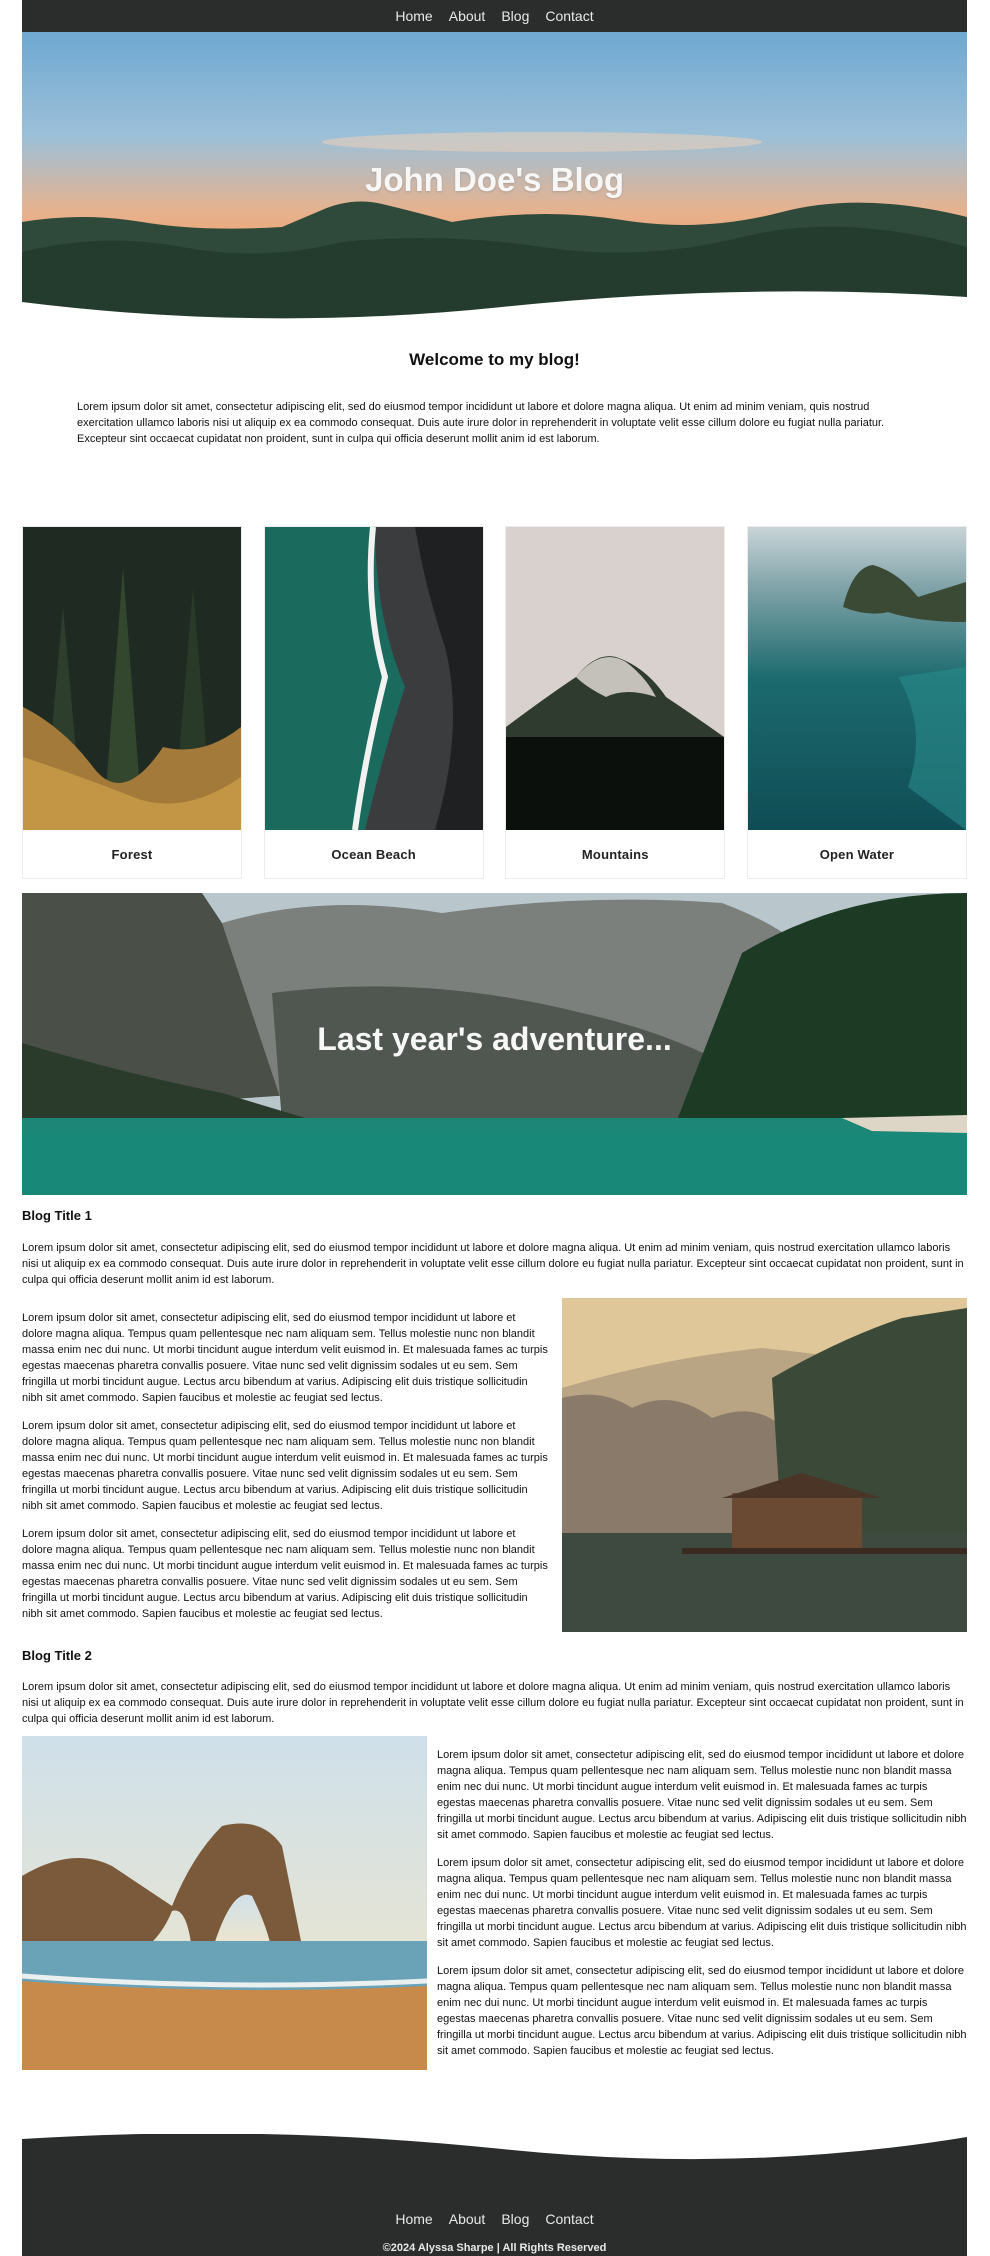 Image resolution: width=990 pixels, height=2256 pixels. I want to click on footer-link-home: Home, so click(413, 2219).